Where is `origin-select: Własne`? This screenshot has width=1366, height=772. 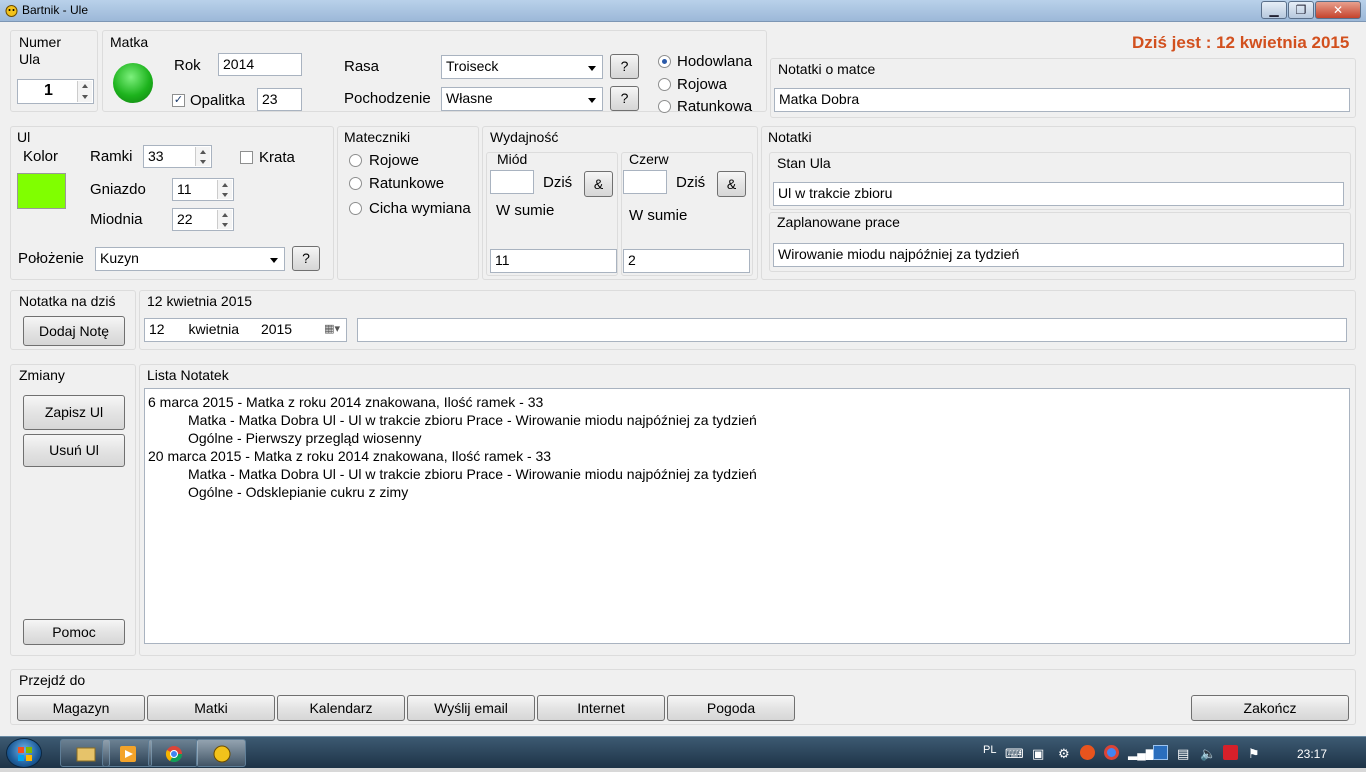 origin-select: Własne is located at coordinates (522, 99).